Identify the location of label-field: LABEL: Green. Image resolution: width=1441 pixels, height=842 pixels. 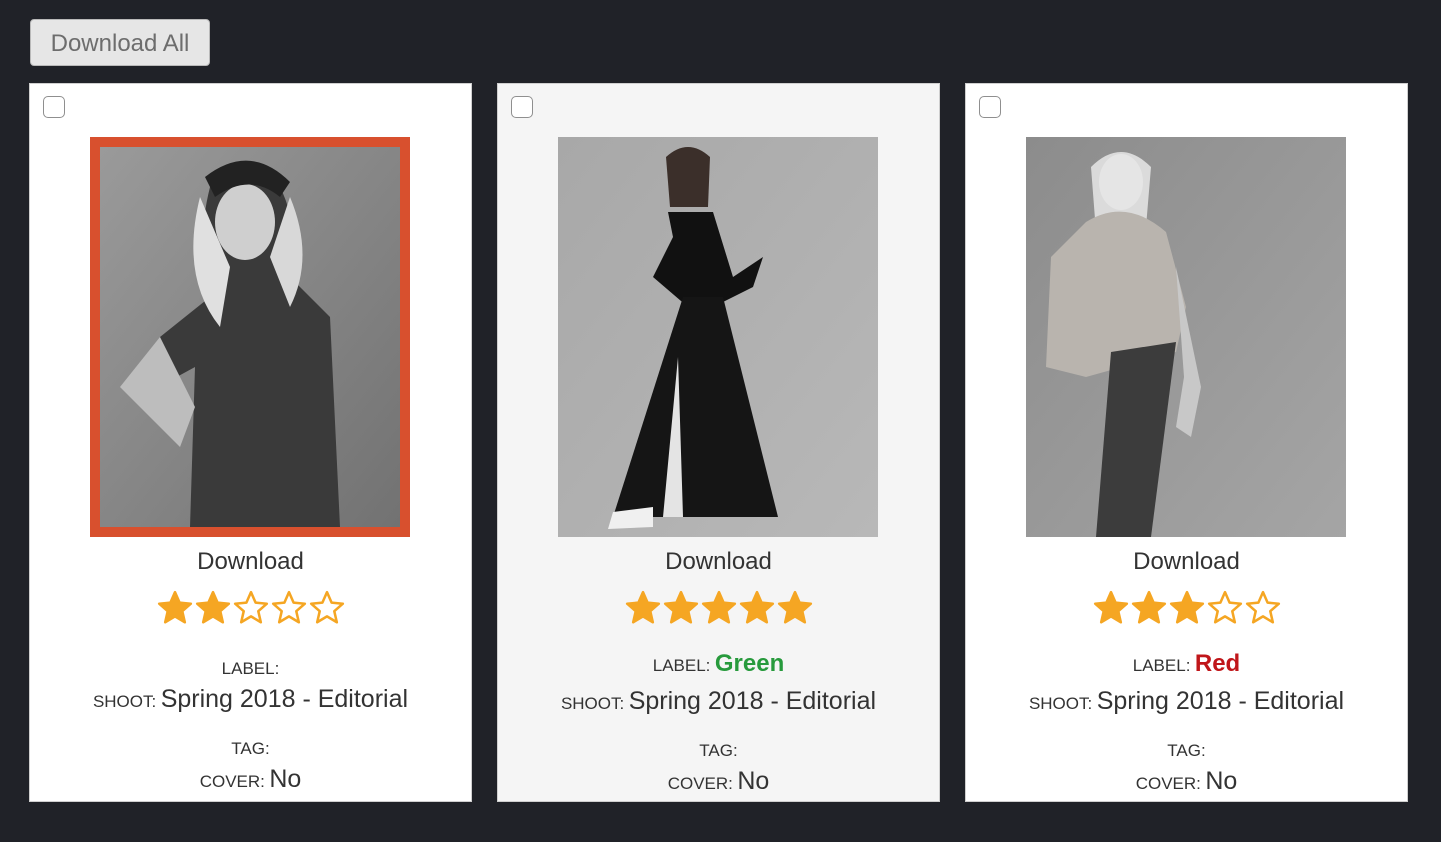
(718, 664).